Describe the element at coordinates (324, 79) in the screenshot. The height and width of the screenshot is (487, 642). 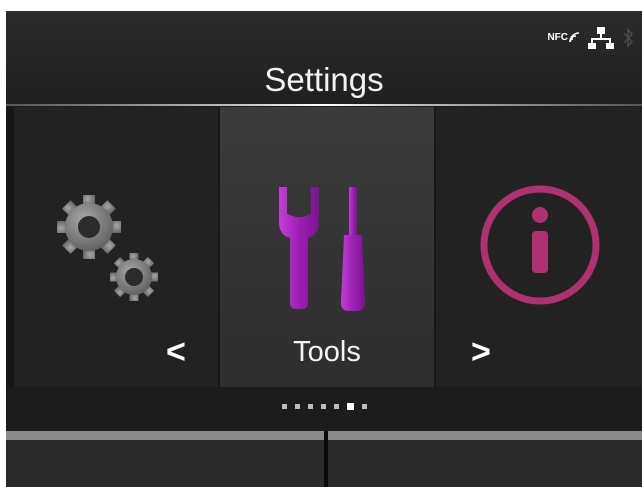
I see `page-title: Settings` at that location.